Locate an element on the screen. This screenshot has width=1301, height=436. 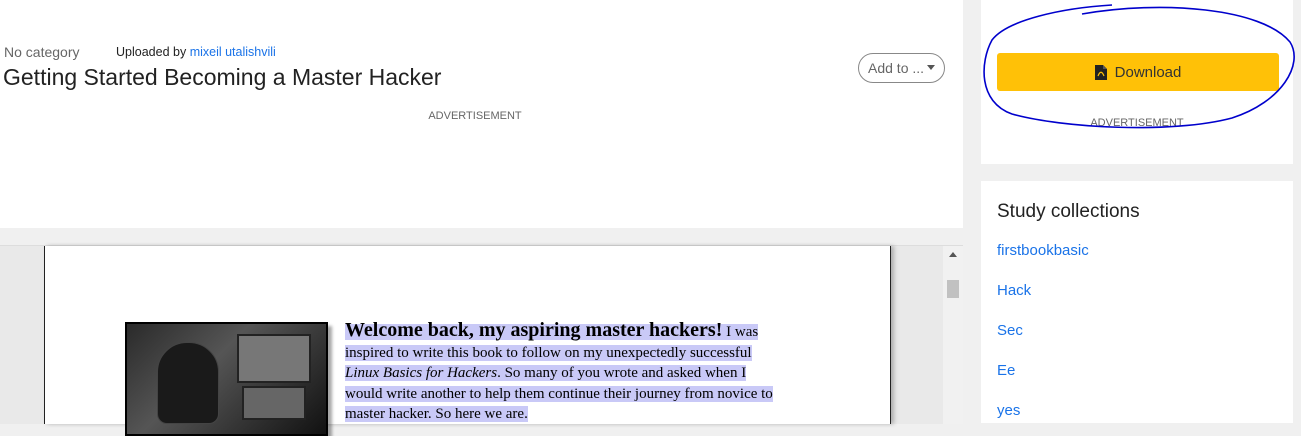
collection-link: yes is located at coordinates (1008, 410).